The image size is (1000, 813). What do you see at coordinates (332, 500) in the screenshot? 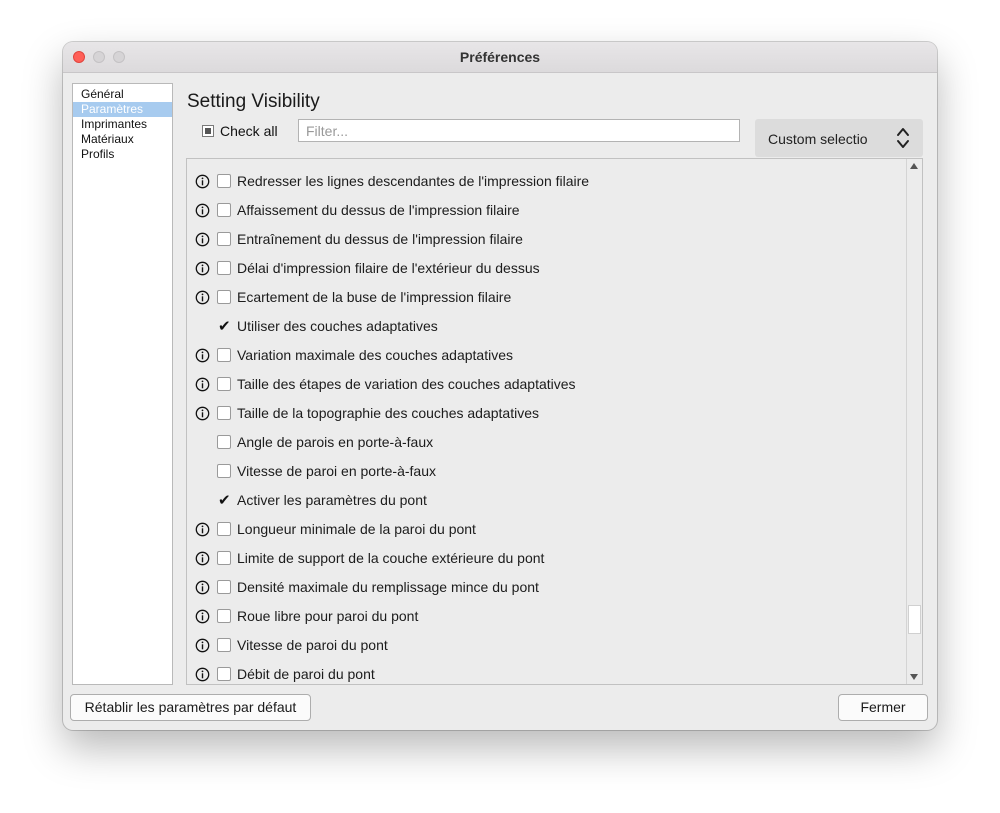
I see `setting-label: Activer les paramètres du pont` at bounding box center [332, 500].